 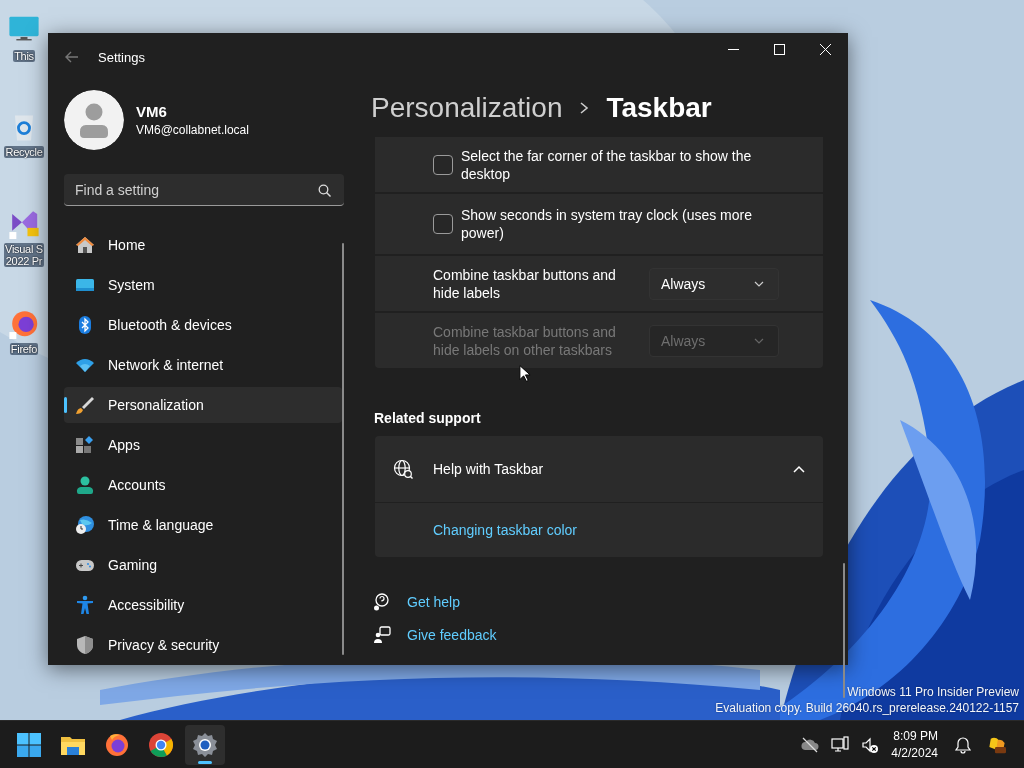 I want to click on windows-start-icon, so click(x=29, y=744).